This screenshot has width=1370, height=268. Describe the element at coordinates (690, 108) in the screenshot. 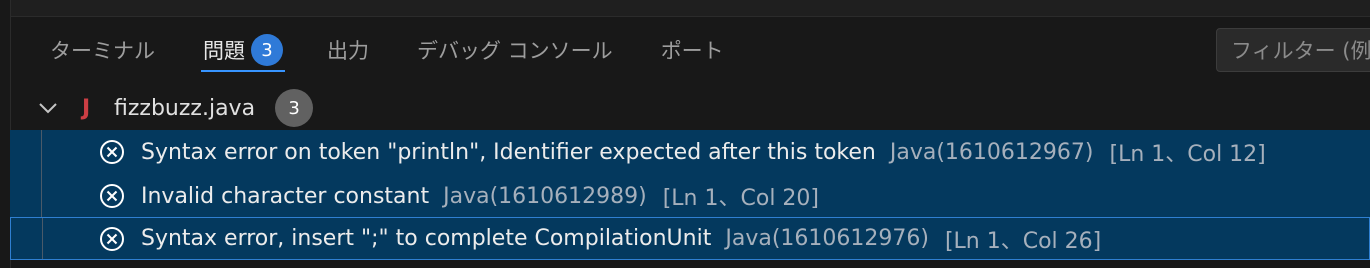

I see `file-group-row: J fizzbuzz.java 3` at that location.